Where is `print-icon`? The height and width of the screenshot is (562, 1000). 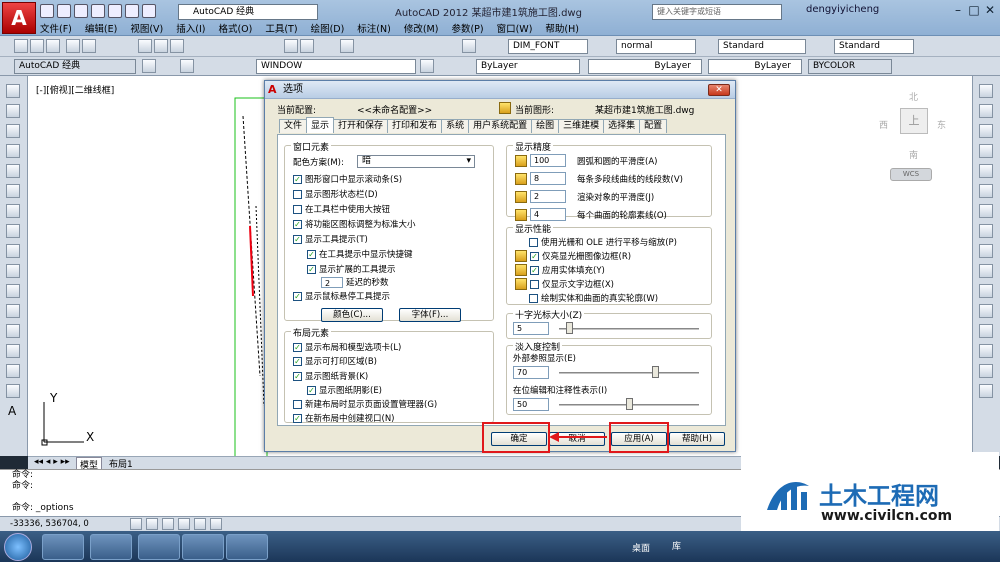 print-icon is located at coordinates (115, 11).